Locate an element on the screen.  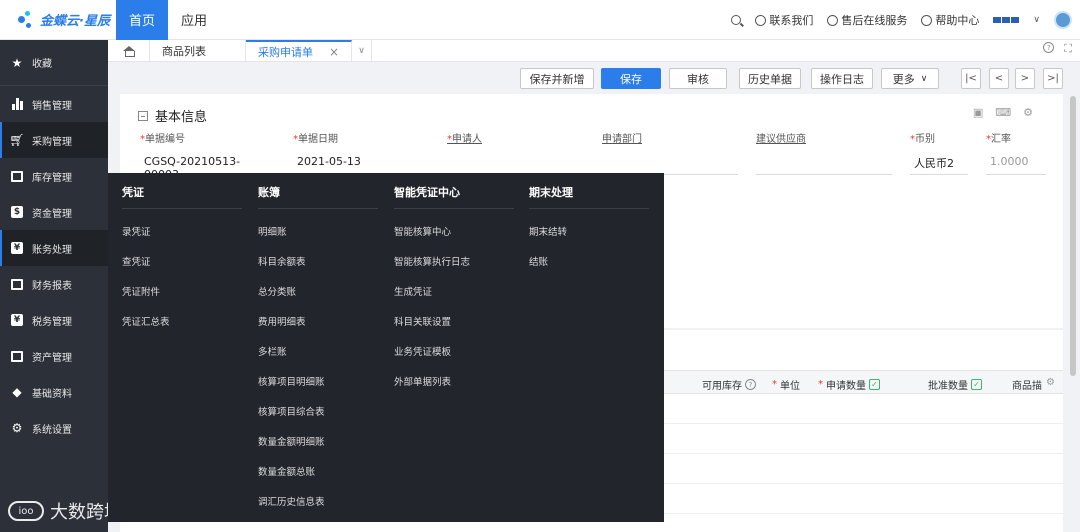
history-button: 历史单据 is located at coordinates (770, 78).